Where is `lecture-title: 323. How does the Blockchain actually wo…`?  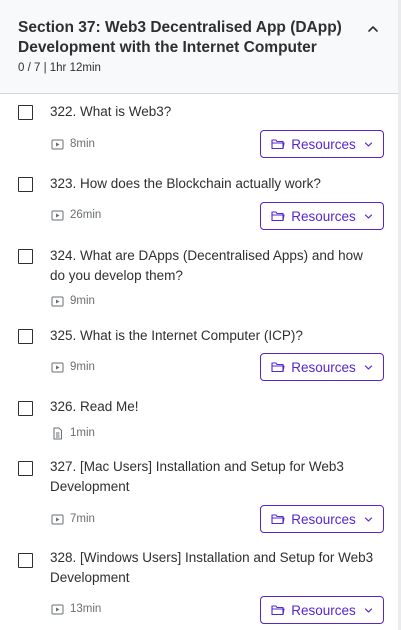
lecture-title: 323. How does the Blockchain actually wo… is located at coordinates (185, 183).